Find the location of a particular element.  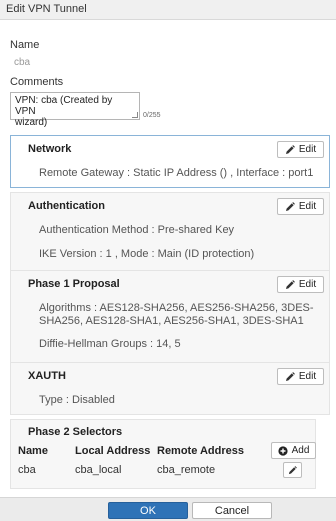

dh-groups-text: Diffie-Hellman Groups : 14, 5 is located at coordinates (110, 344).